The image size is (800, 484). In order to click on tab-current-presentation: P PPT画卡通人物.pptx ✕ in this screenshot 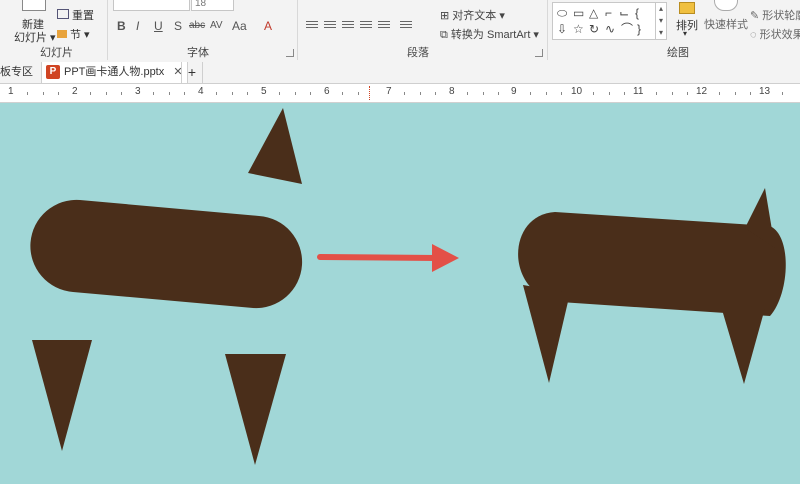, I will do `click(114, 72)`.